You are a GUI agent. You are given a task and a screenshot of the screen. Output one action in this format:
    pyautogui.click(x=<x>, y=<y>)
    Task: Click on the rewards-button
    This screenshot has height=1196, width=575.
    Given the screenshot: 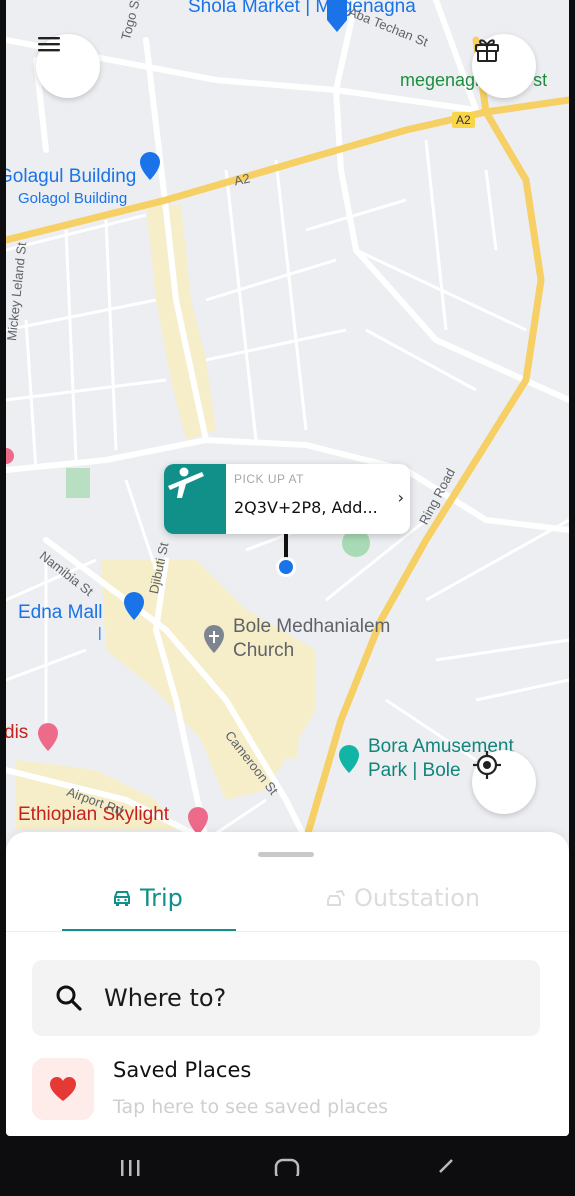 What is the action you would take?
    pyautogui.click(x=504, y=66)
    